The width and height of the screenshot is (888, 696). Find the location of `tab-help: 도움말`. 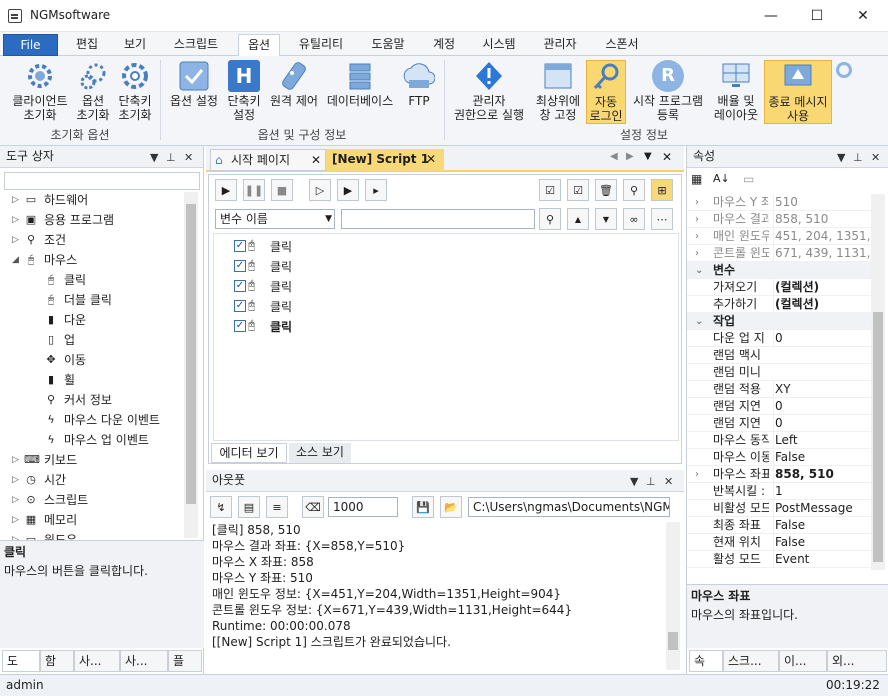

tab-help: 도움말 is located at coordinates (388, 45).